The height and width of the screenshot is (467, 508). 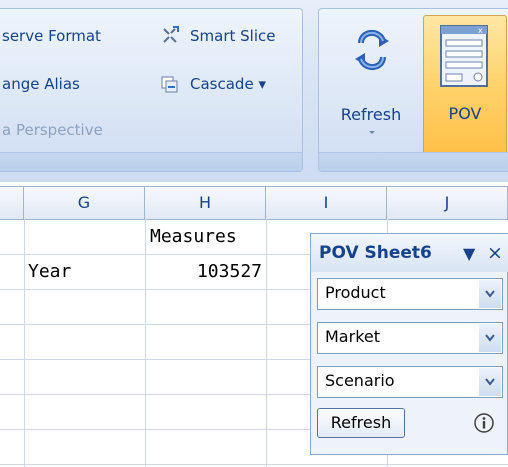 I want to click on grid-row-line, so click(x=254, y=464).